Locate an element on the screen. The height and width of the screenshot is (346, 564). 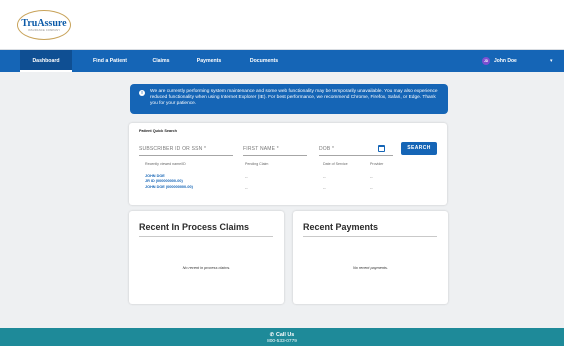
subscriber-id-field: SUBSCRIBER ID OR SSN * is located at coordinates (186, 150).